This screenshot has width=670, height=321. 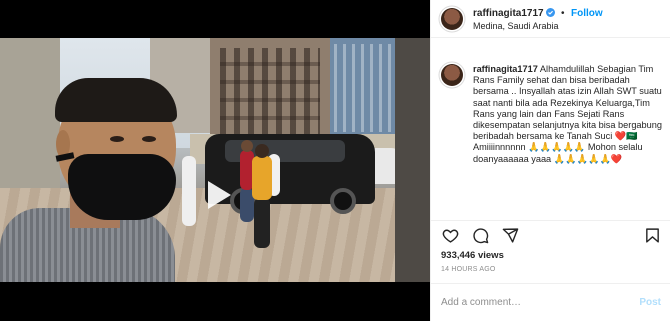 What do you see at coordinates (468, 269) in the screenshot?
I see `post-timestamp: 14 HOURS AGO` at bounding box center [468, 269].